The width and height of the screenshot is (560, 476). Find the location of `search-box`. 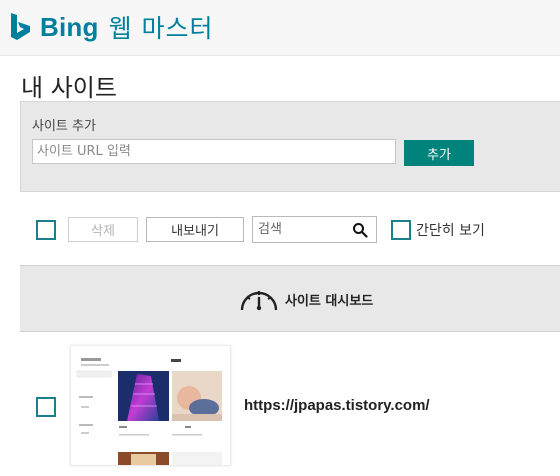

search-box is located at coordinates (314, 229).